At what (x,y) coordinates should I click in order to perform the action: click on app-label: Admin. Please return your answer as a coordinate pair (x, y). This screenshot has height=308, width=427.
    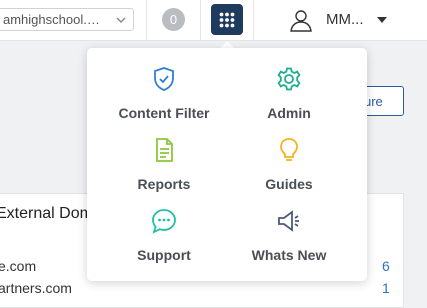
    Looking at the image, I should click on (289, 113).